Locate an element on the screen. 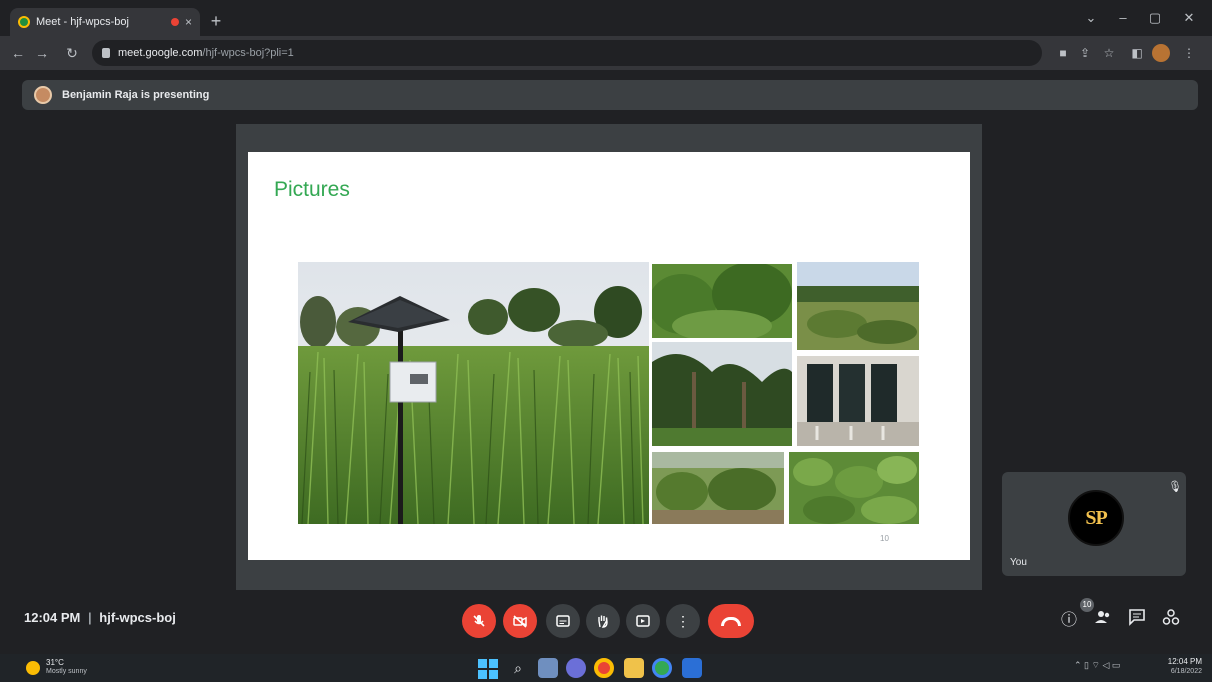  meeting-code: hjf-wpcs-boj is located at coordinates (137, 617).